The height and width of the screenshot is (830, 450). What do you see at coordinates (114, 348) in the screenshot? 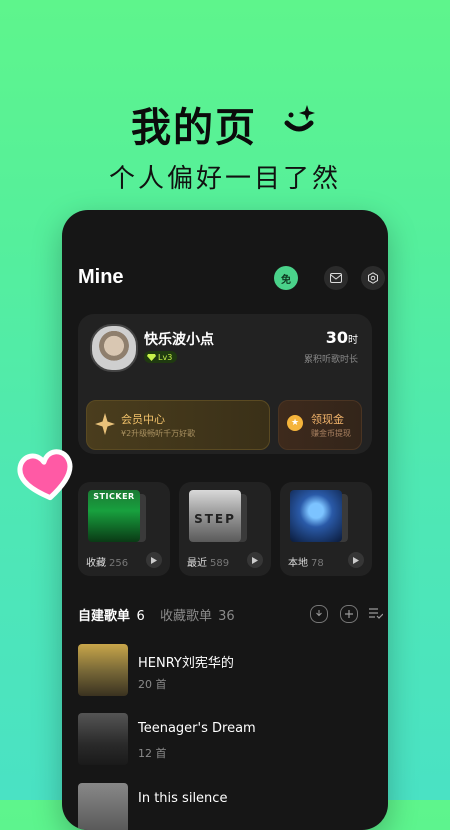
I see `avatar` at bounding box center [114, 348].